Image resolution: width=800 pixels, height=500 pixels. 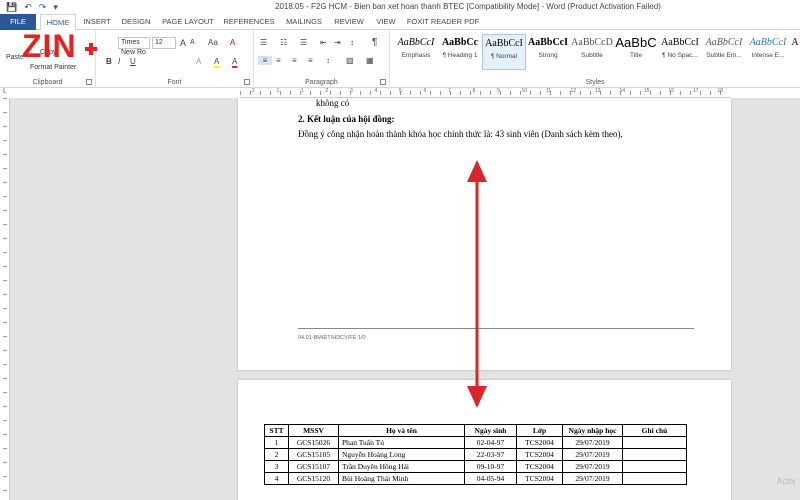 What do you see at coordinates (592, 466) in the screenshot?
I see `cell-enroll-date: 29/07/2019` at bounding box center [592, 466].